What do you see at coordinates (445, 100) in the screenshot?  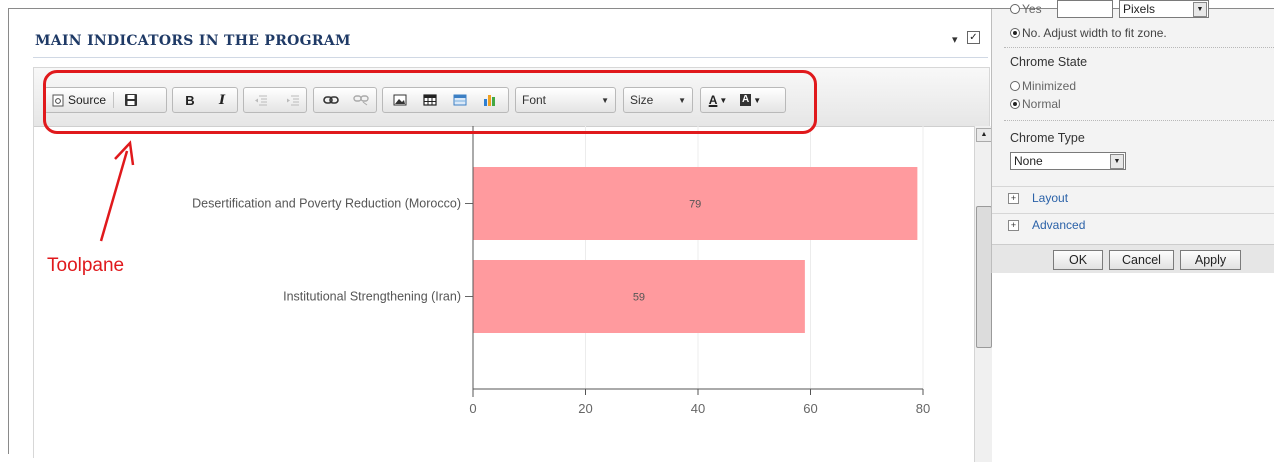 I see `toolbar-group-insert` at bounding box center [445, 100].